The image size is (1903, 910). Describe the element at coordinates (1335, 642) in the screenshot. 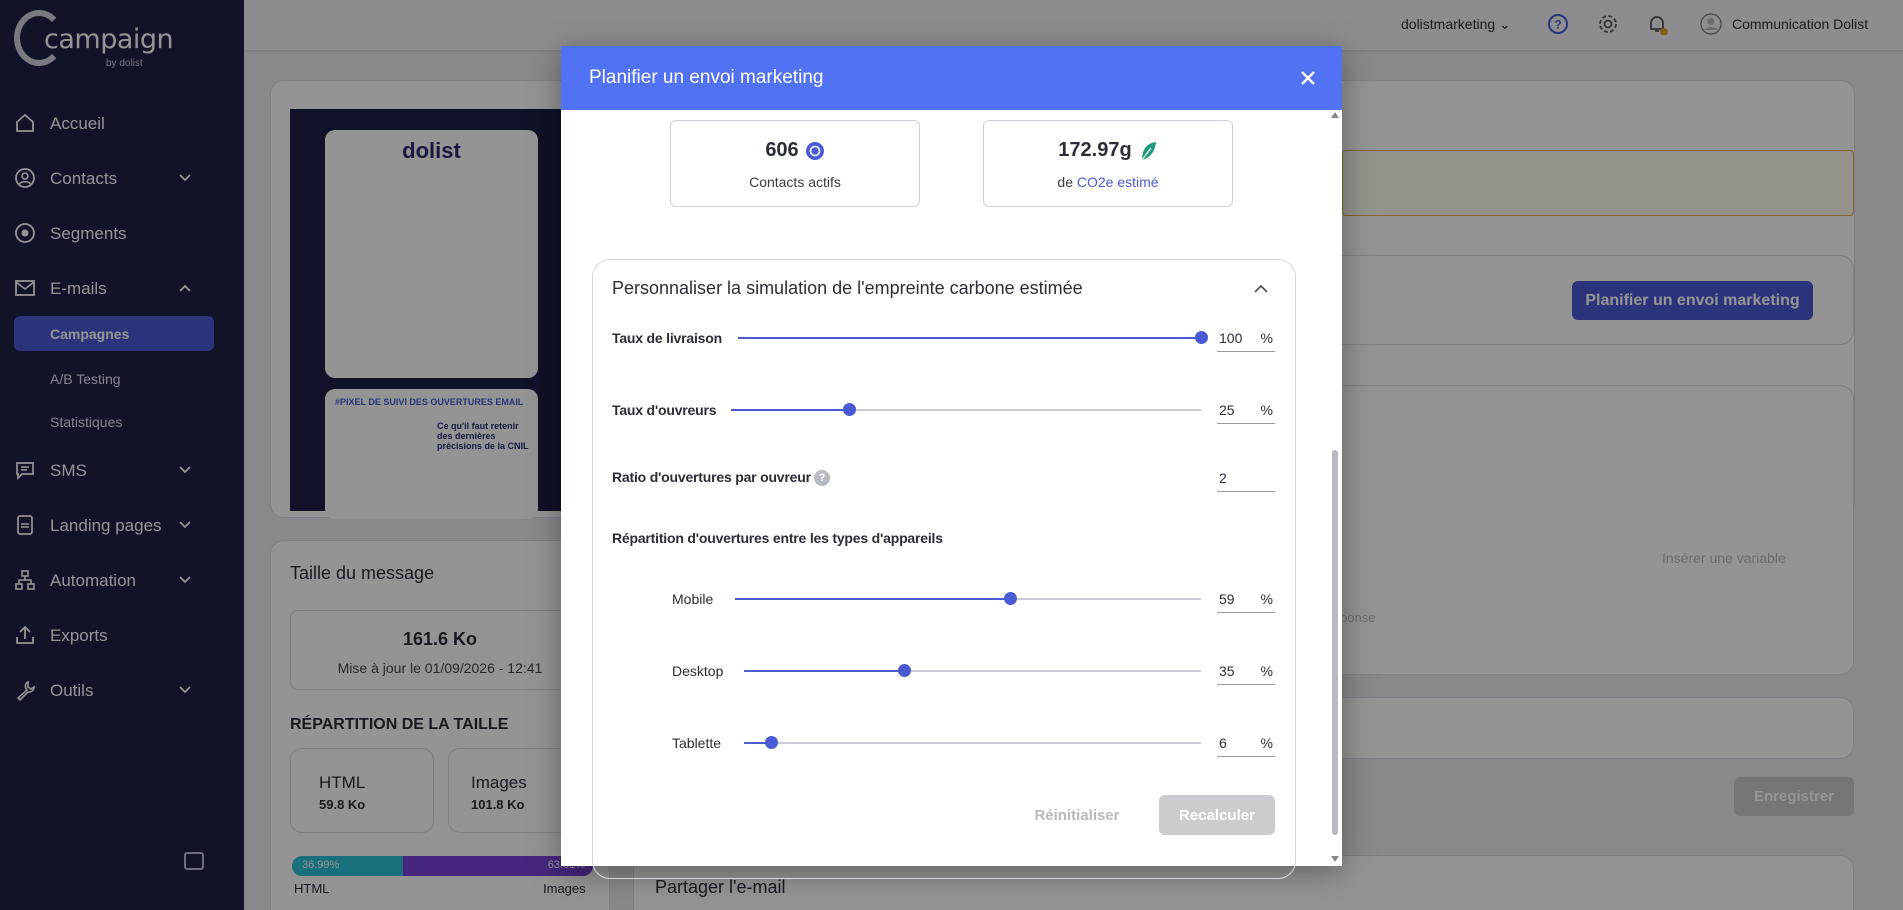

I see `scroll-thumb` at that location.